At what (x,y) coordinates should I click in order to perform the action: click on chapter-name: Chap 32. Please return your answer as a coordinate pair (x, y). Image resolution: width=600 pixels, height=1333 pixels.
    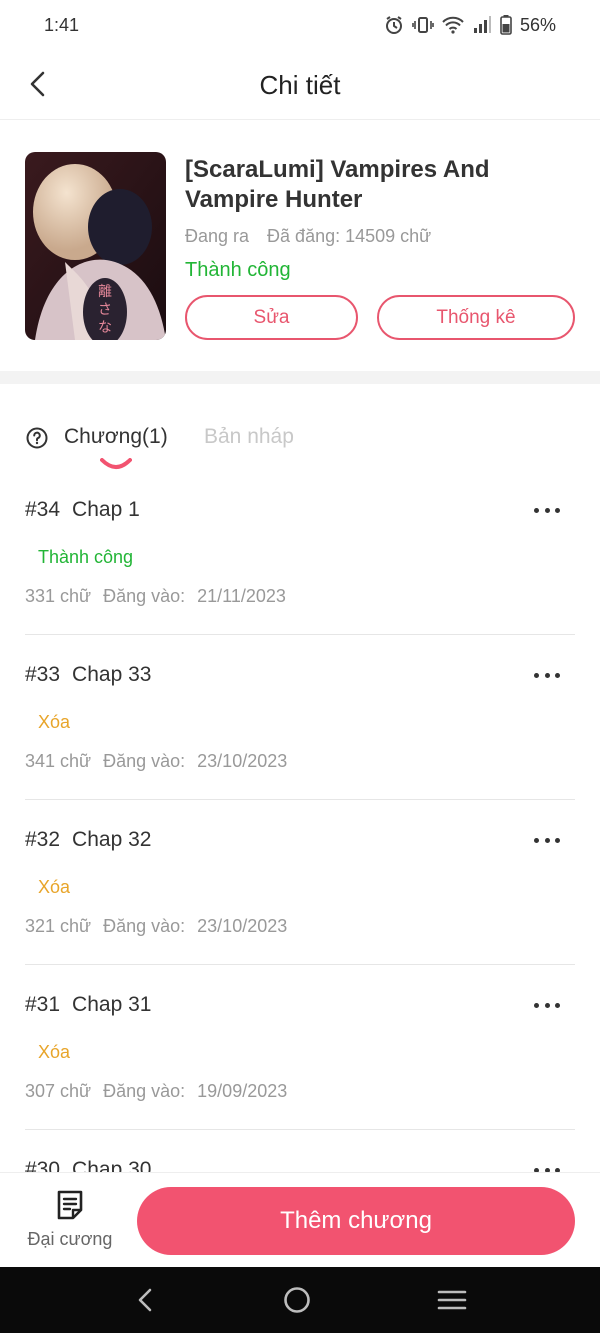
    Looking at the image, I should click on (112, 839).